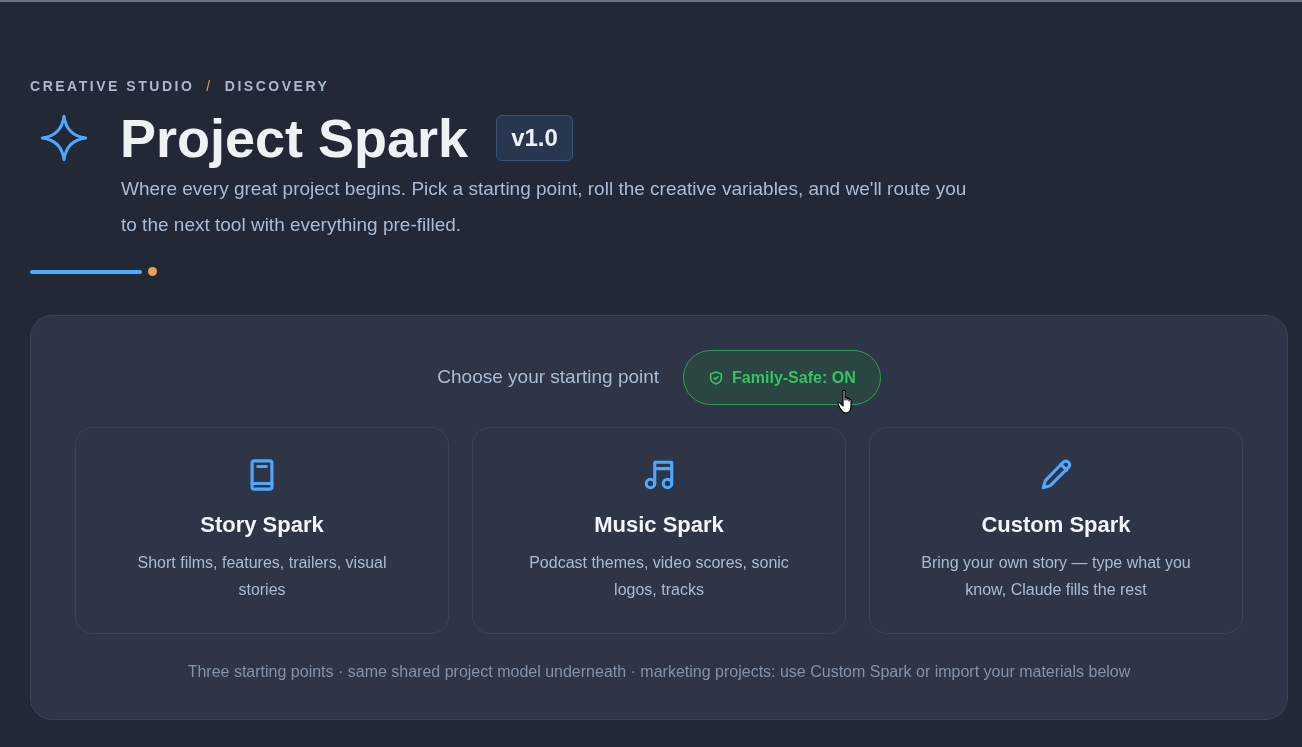  I want to click on card-title: Music Spark, so click(659, 525).